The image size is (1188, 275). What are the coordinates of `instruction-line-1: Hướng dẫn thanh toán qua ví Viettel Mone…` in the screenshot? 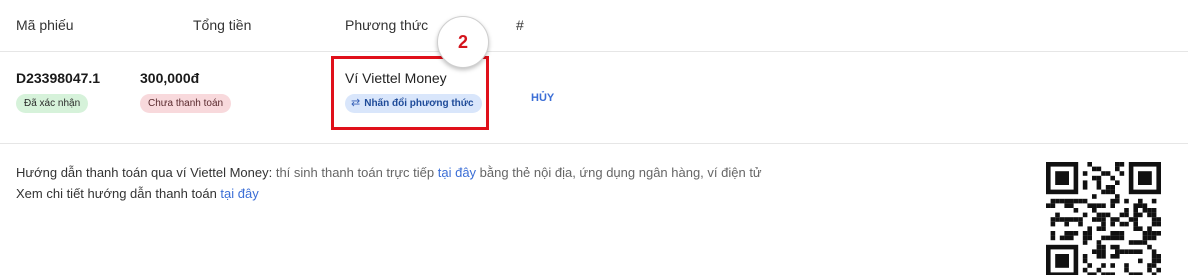 It's located at (389, 172).